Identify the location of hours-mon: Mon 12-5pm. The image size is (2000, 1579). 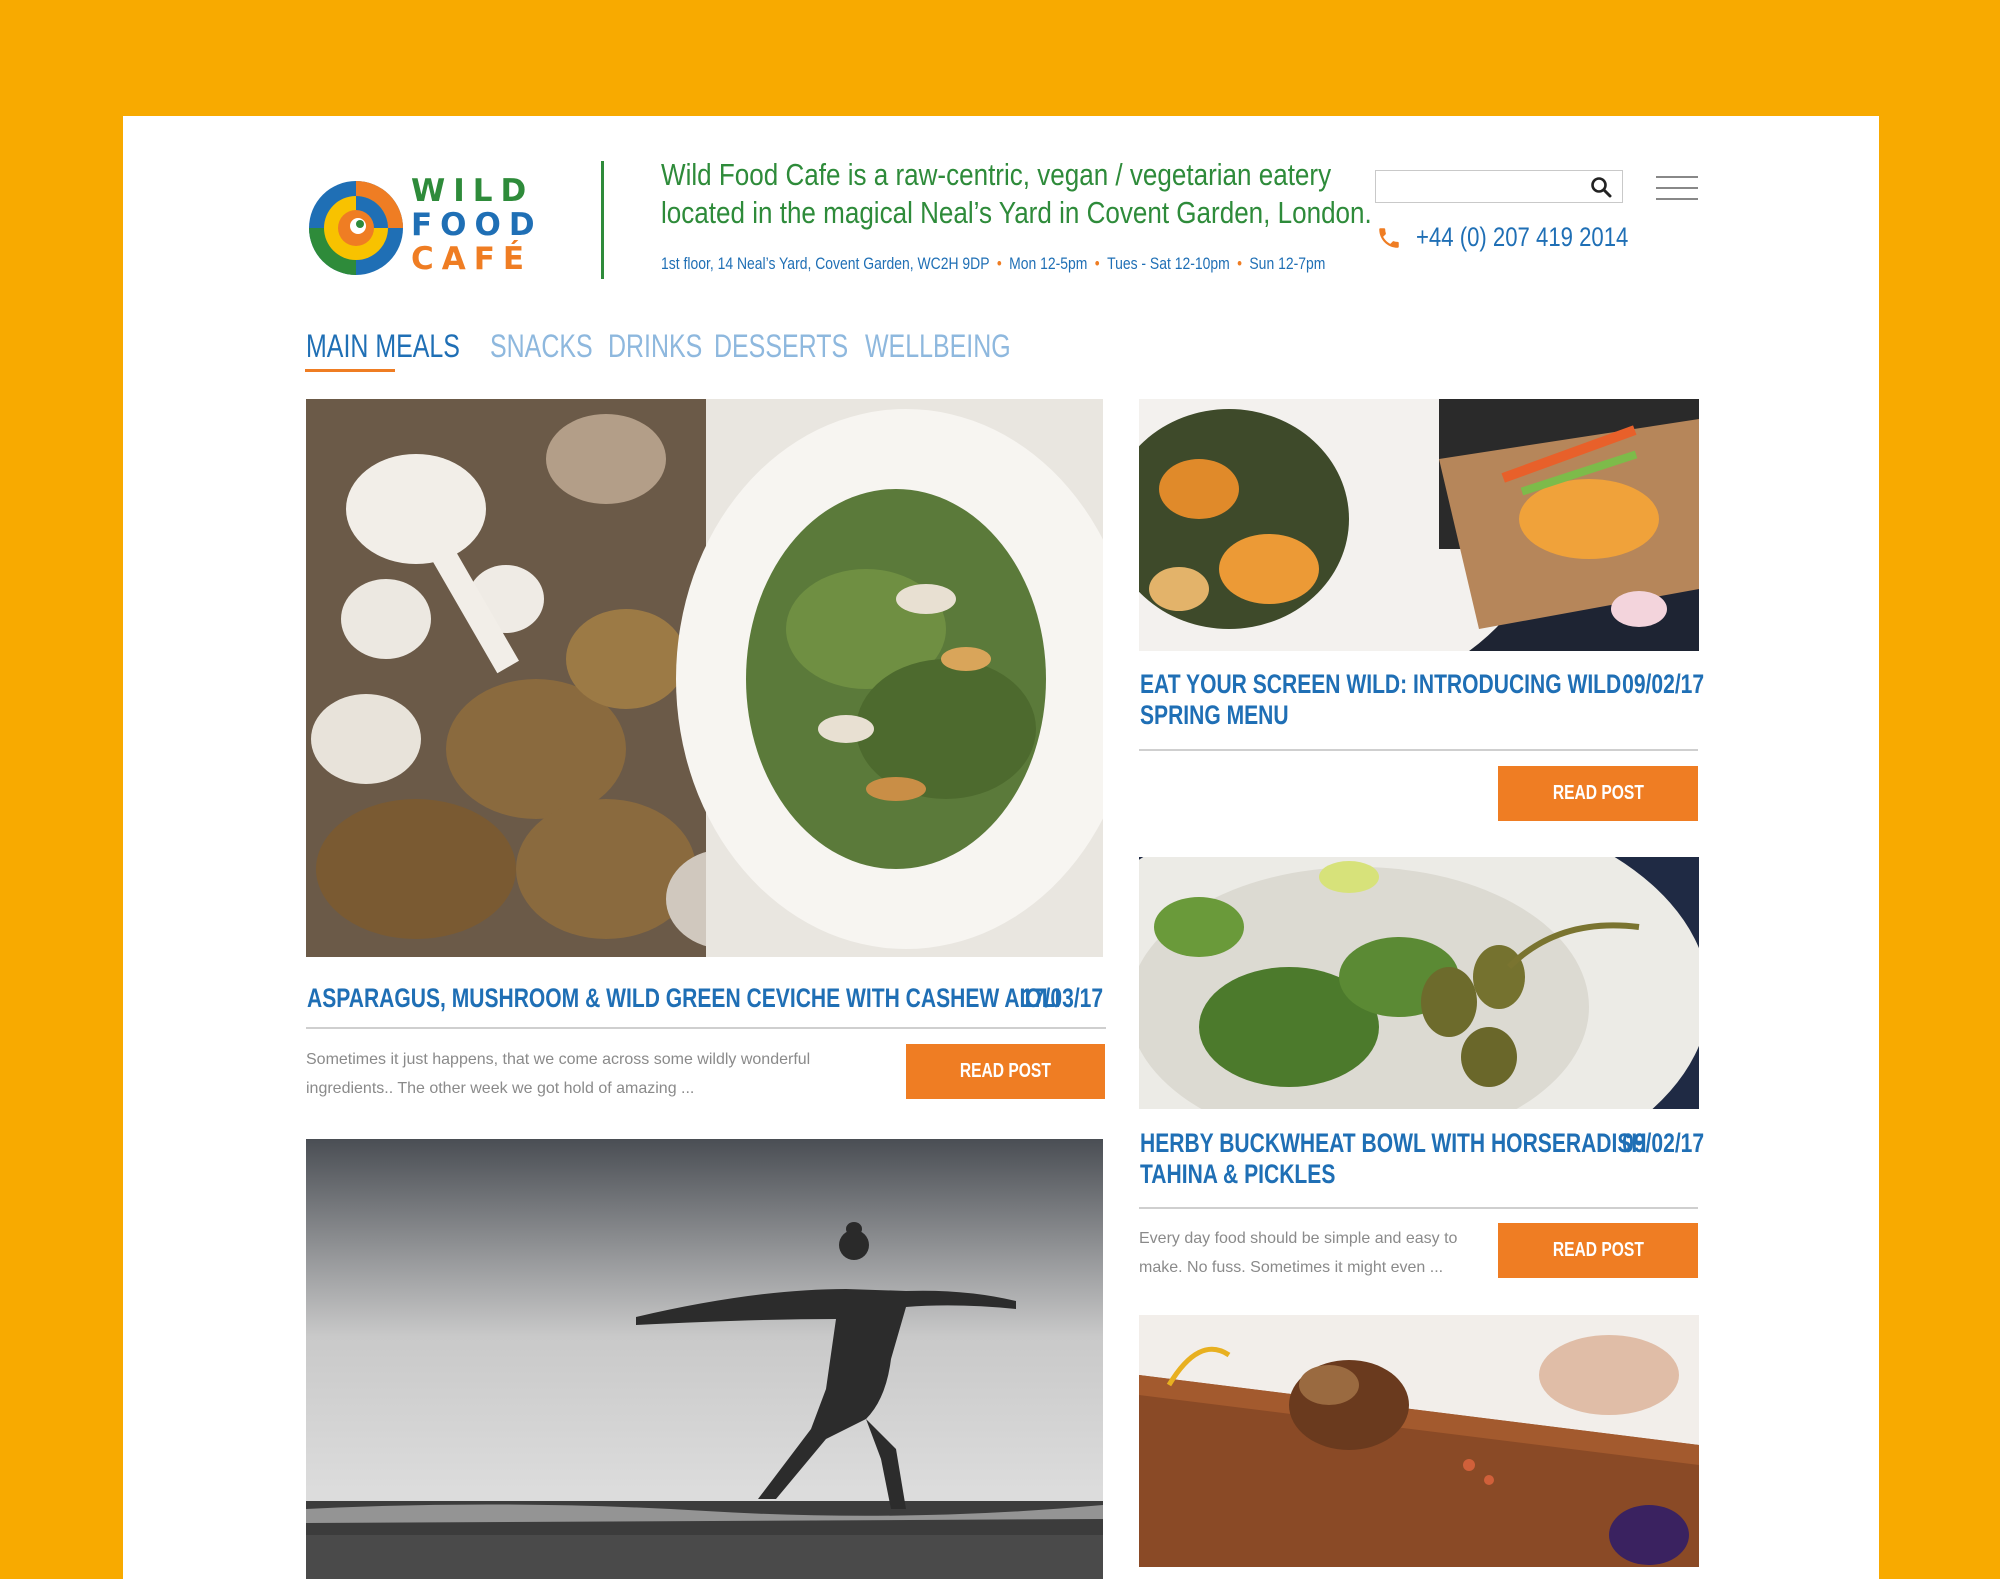
(1048, 263).